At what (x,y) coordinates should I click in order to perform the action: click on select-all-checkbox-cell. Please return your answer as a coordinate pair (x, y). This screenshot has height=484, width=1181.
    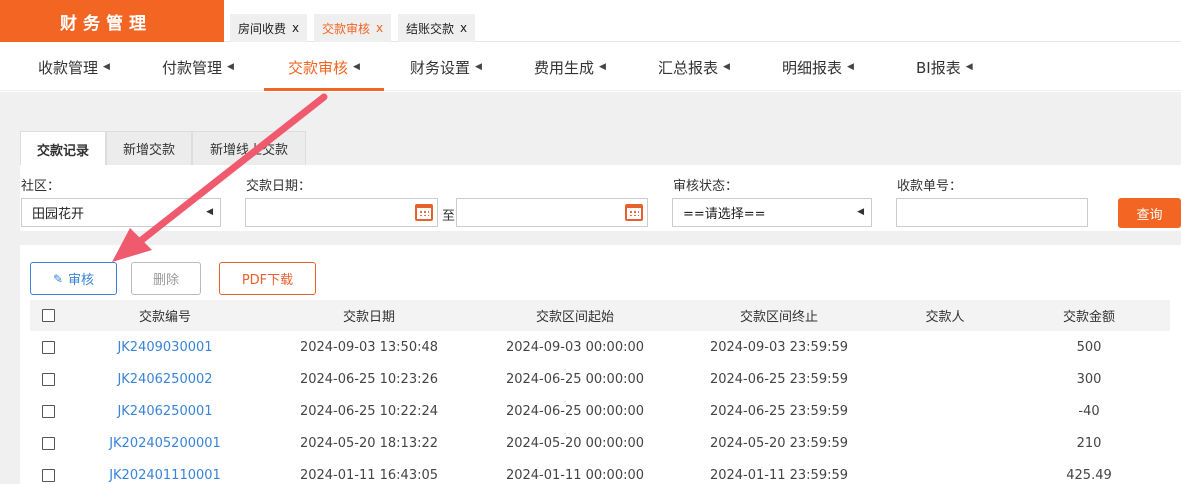
    Looking at the image, I should click on (48, 315).